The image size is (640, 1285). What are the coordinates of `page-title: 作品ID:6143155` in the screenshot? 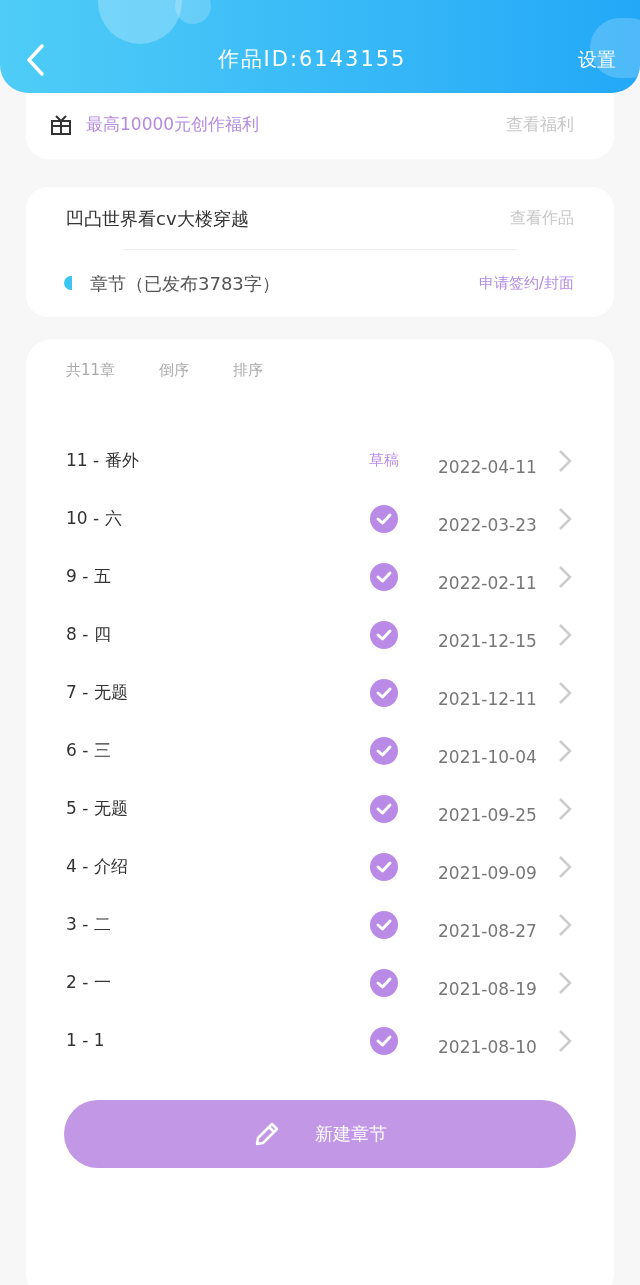 It's located at (312, 59).